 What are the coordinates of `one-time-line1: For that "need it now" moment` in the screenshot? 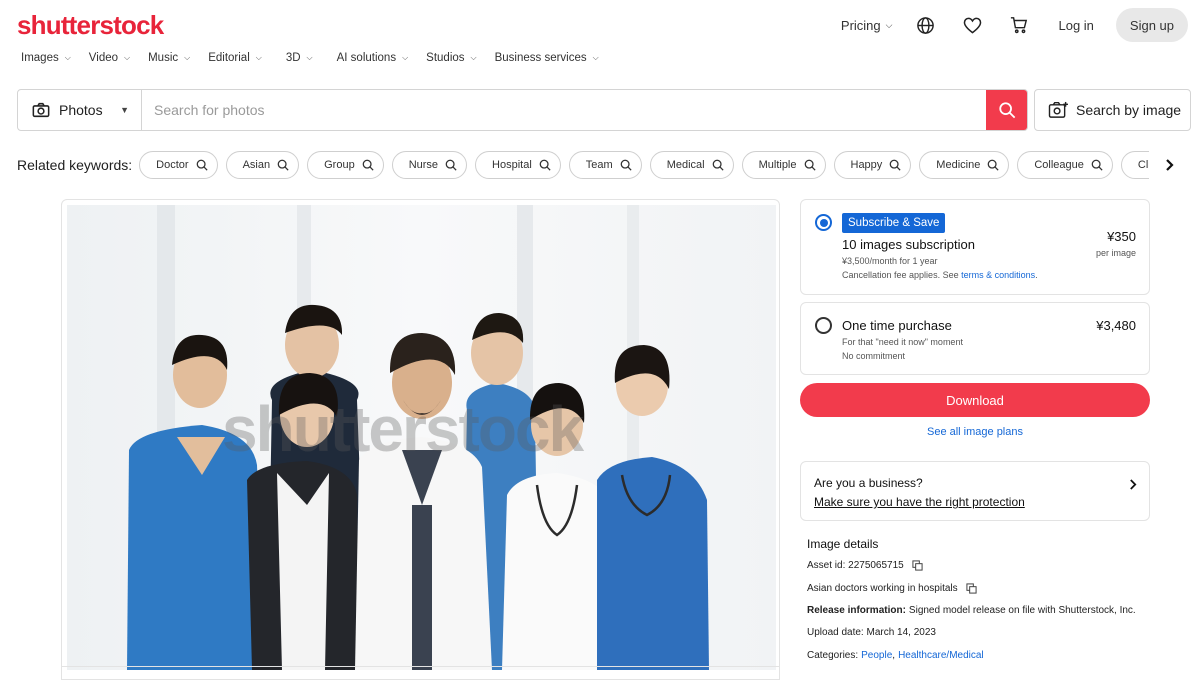 It's located at (902, 342).